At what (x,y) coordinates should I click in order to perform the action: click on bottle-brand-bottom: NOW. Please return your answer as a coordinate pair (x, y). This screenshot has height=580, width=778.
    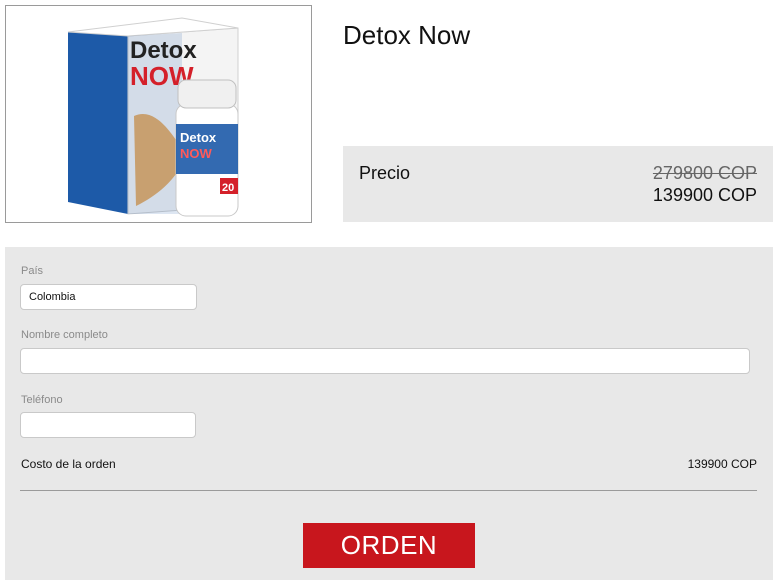
    Looking at the image, I should click on (196, 153).